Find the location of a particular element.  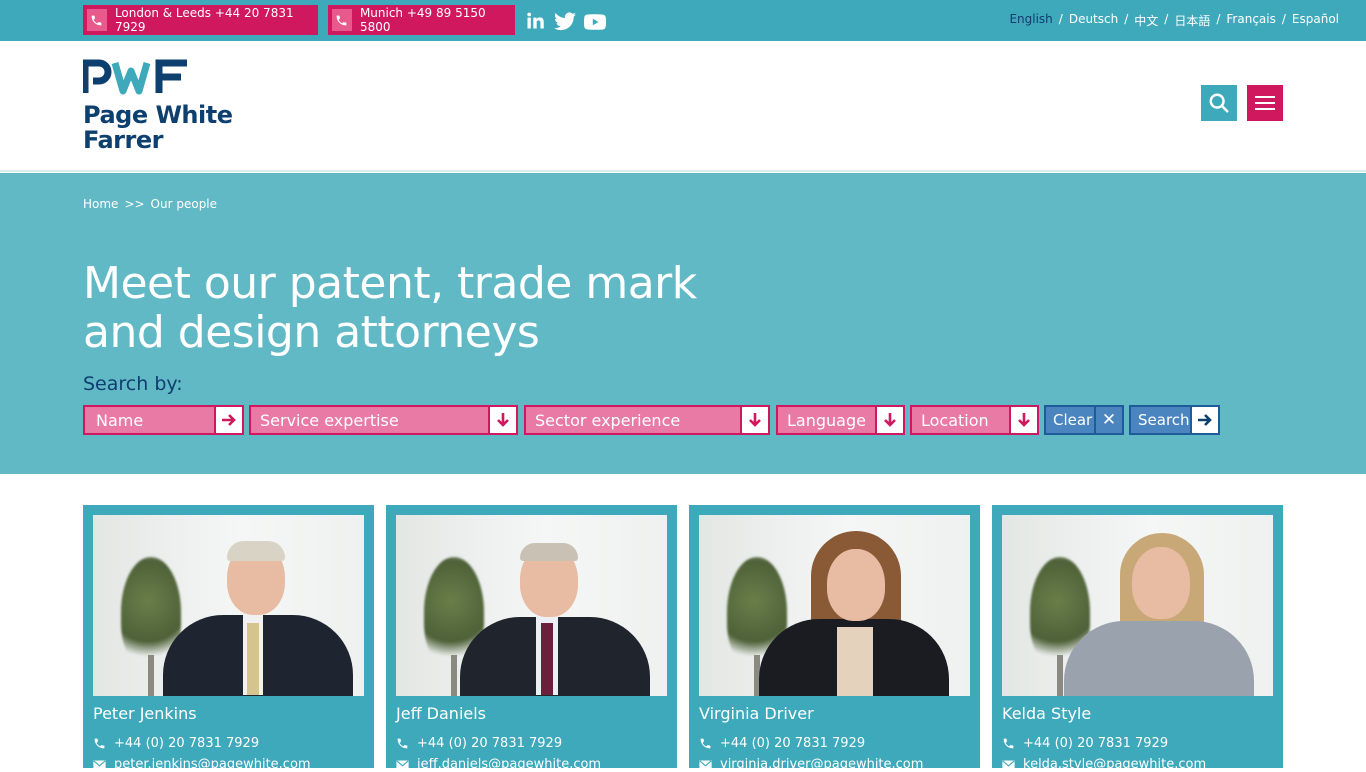

lang-english: English is located at coordinates (1030, 20).